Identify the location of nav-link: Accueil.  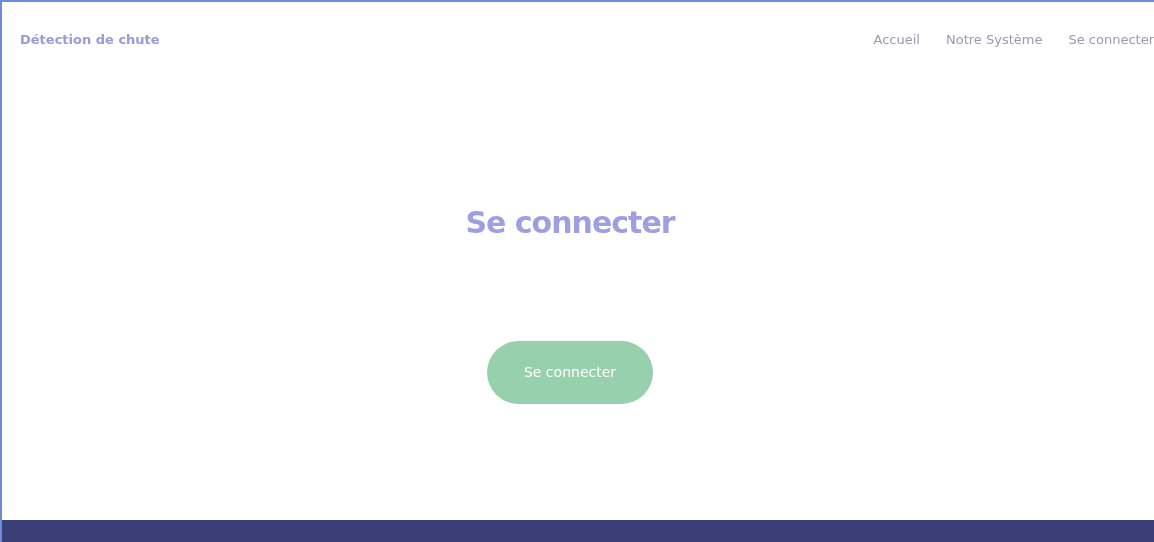
(896, 40).